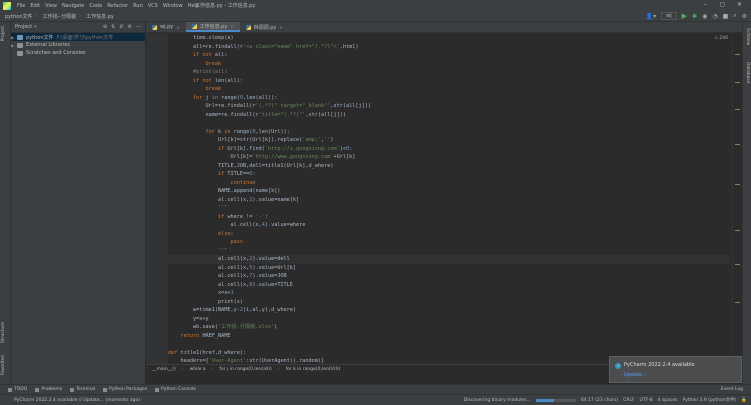  I want to click on run-config-select: wj, so click(669, 16).